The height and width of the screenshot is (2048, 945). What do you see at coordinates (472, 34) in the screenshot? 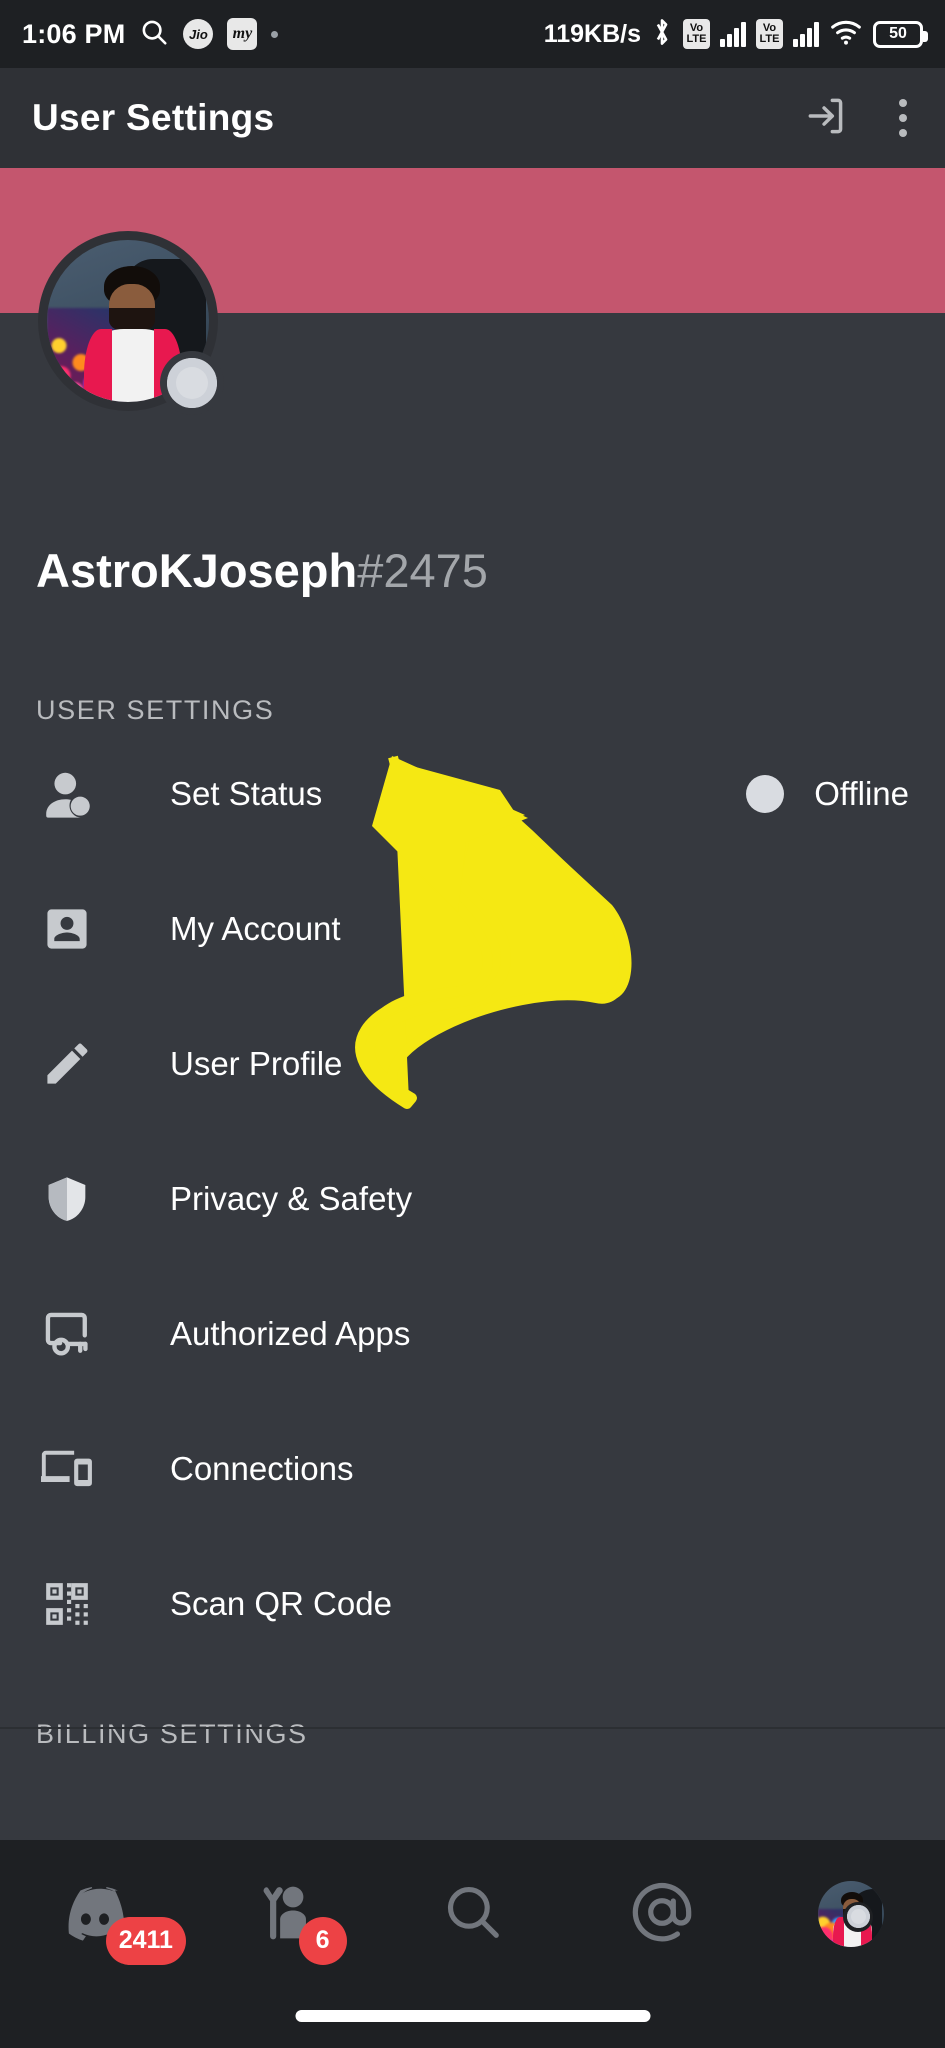
I see `status-bar: 1:06 PM Jio my 119KB/s Vo LTE Vo LTE 50` at bounding box center [472, 34].